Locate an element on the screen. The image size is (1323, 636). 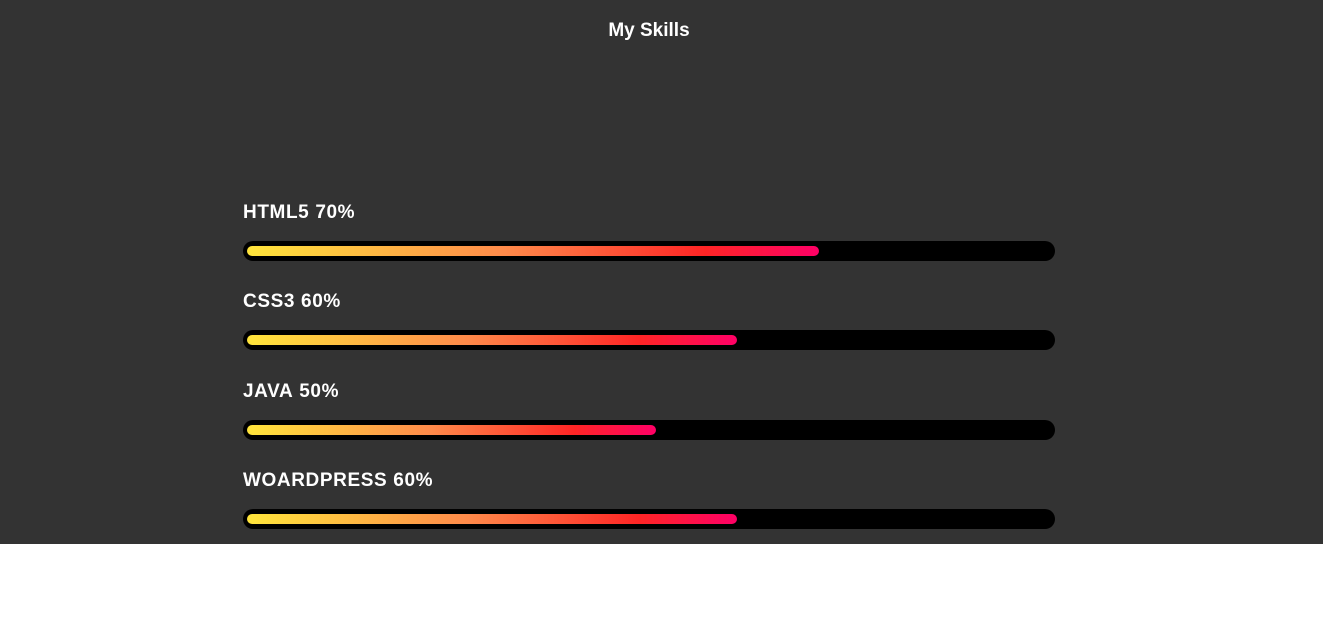
page-footer-area is located at coordinates (661, 590).